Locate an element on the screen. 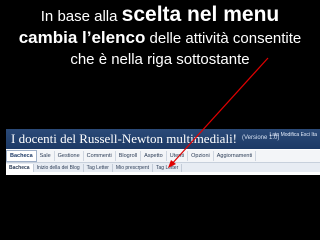 The height and width of the screenshot is (240, 320). user-menu: Lato Modifica Esci Ita is located at coordinates (293, 135).